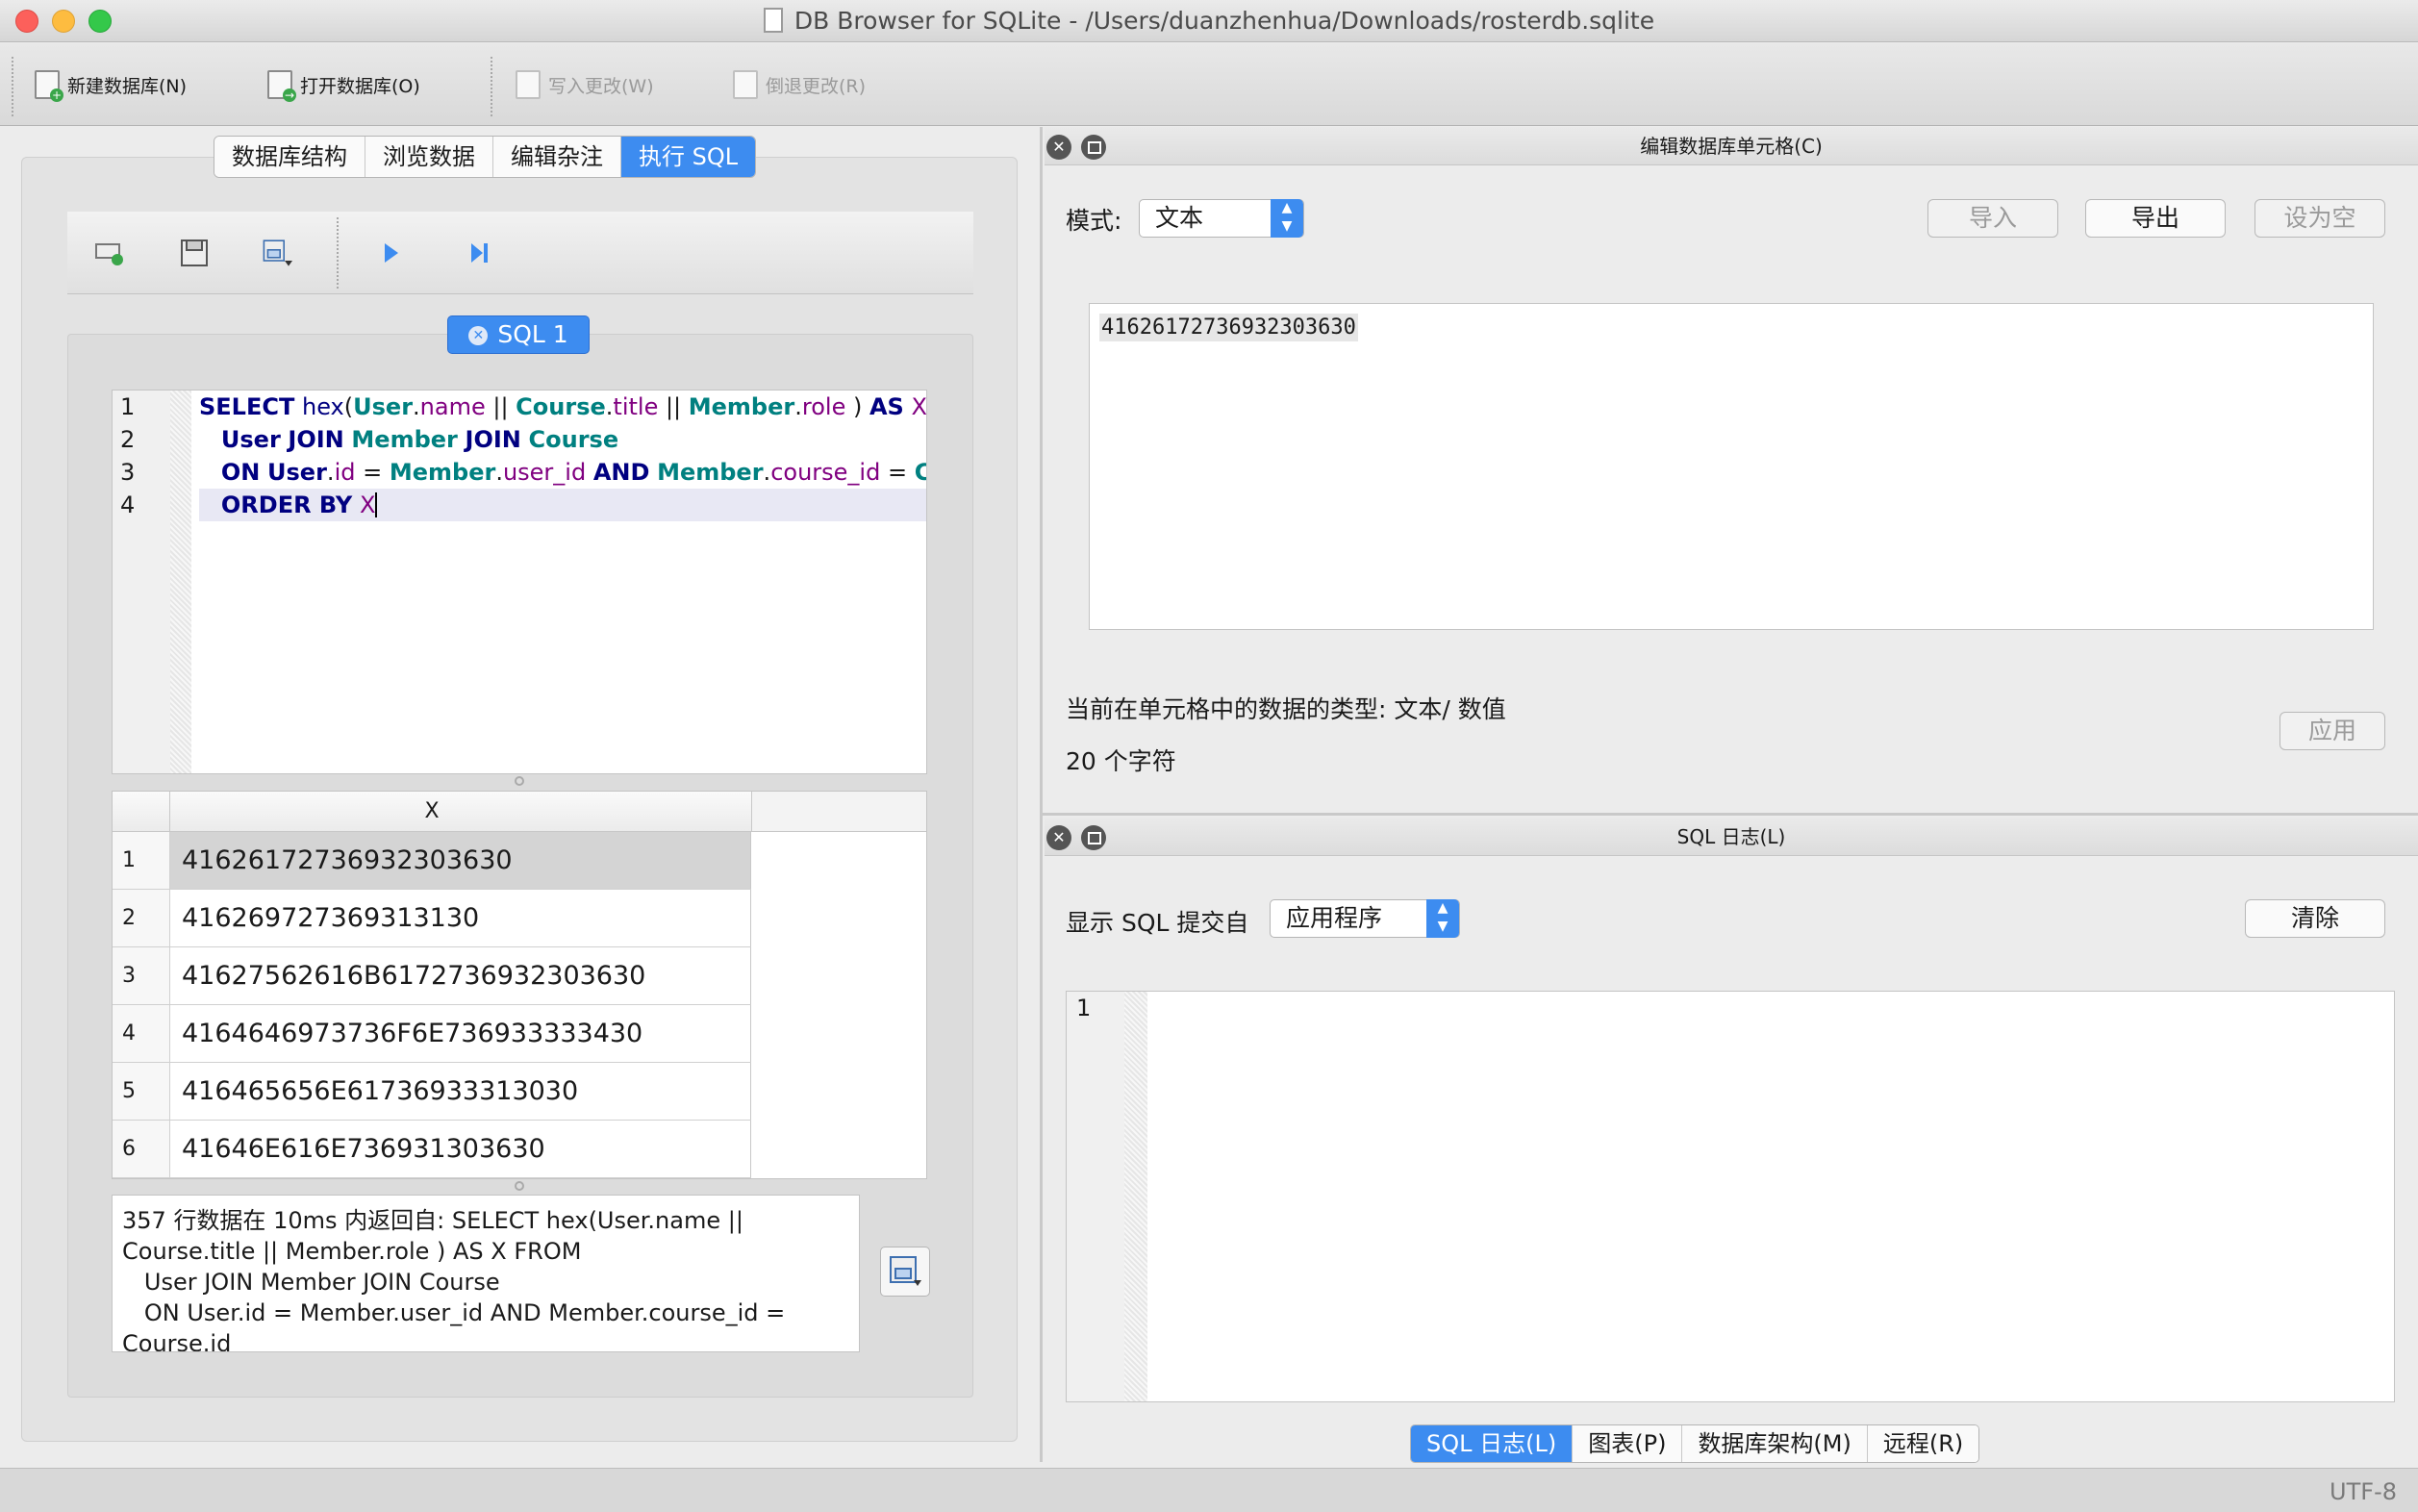 This screenshot has height=1512, width=2418. I want to click on log-fold-margin, so click(1135, 1197).